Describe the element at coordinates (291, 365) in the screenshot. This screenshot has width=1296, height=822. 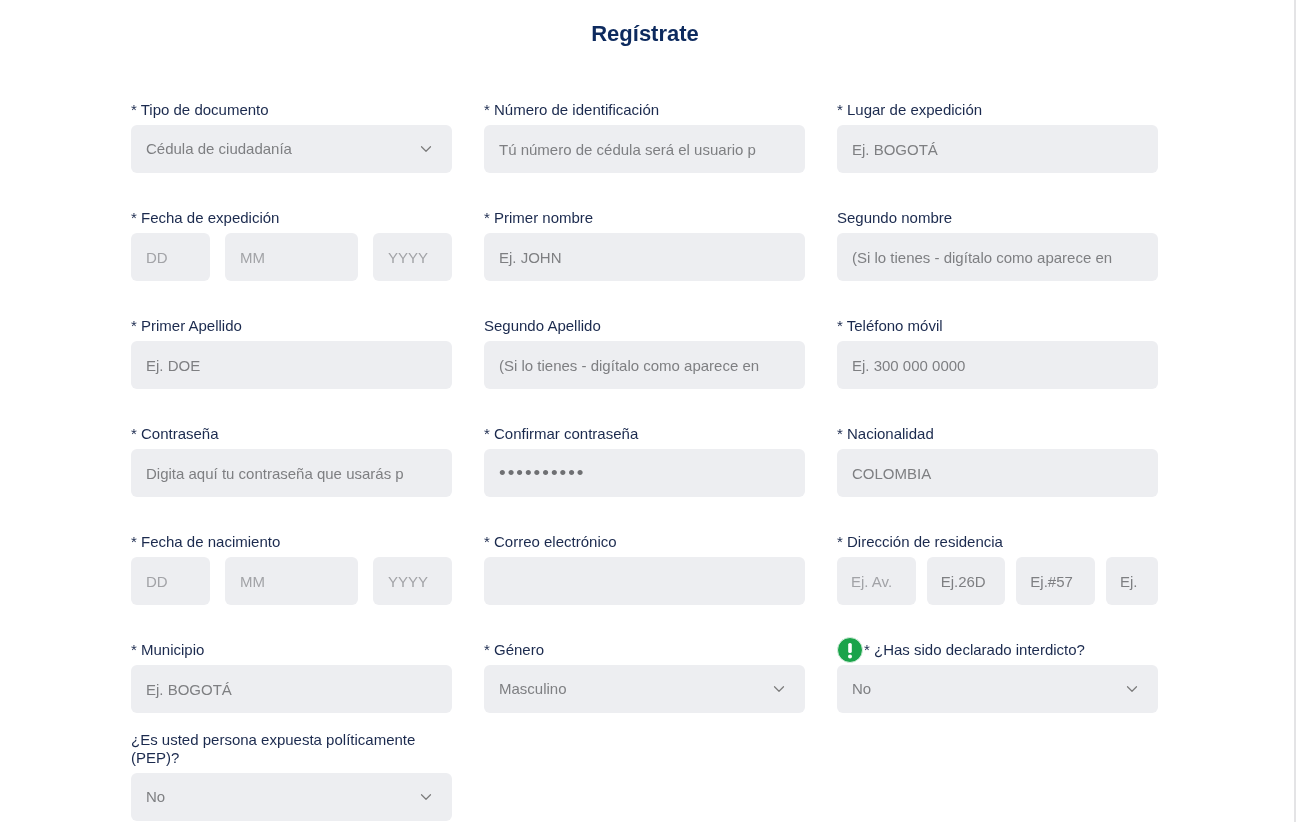
I see `input-field: Ej. DOE` at that location.